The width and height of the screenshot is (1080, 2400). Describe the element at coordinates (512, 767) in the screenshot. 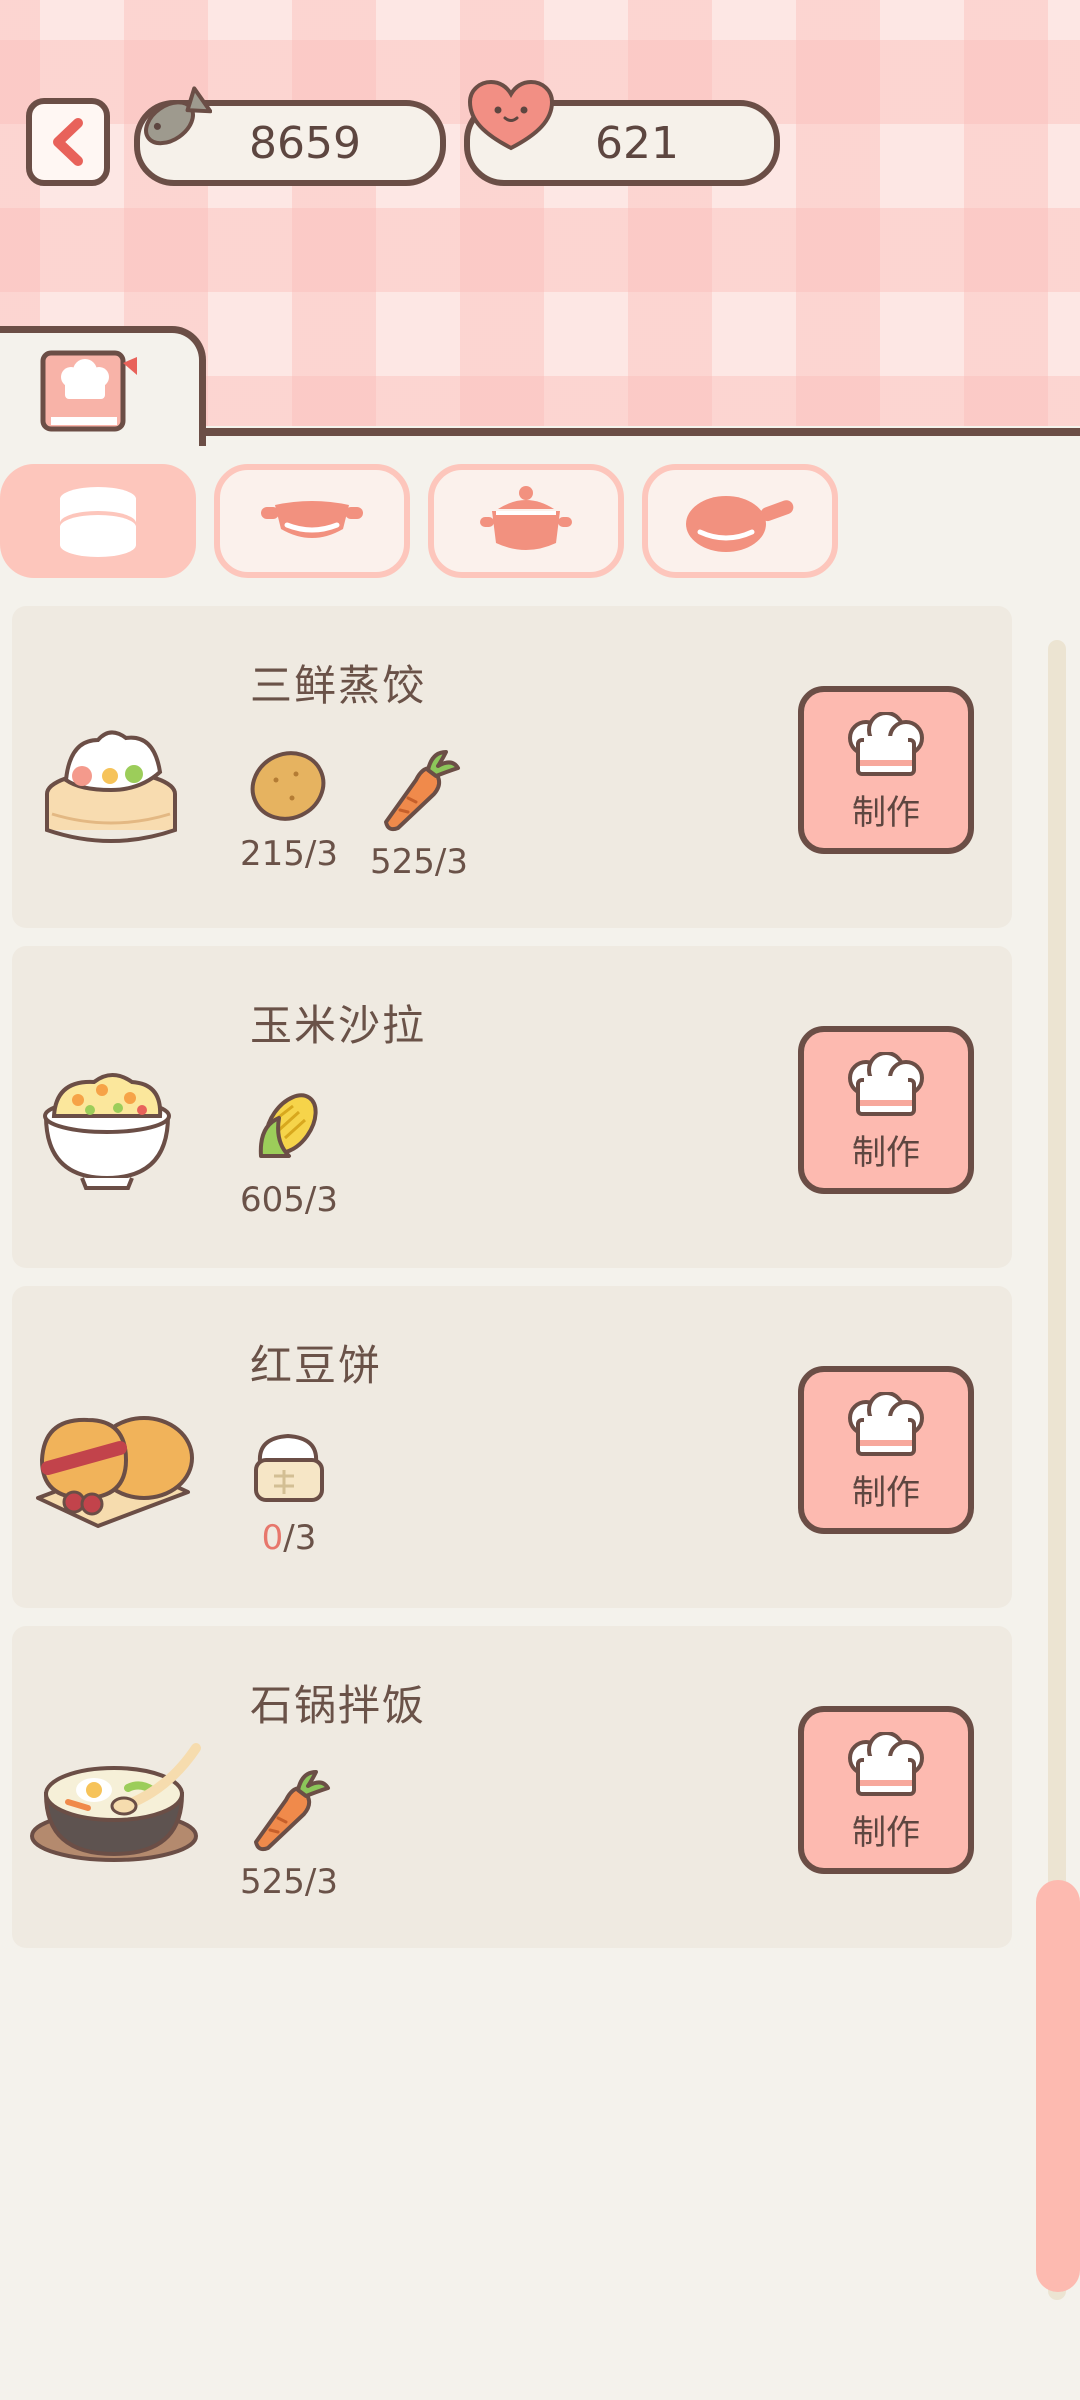

I see `recipe-card: 三鲜蒸饺 215/3 525/3 制作` at that location.